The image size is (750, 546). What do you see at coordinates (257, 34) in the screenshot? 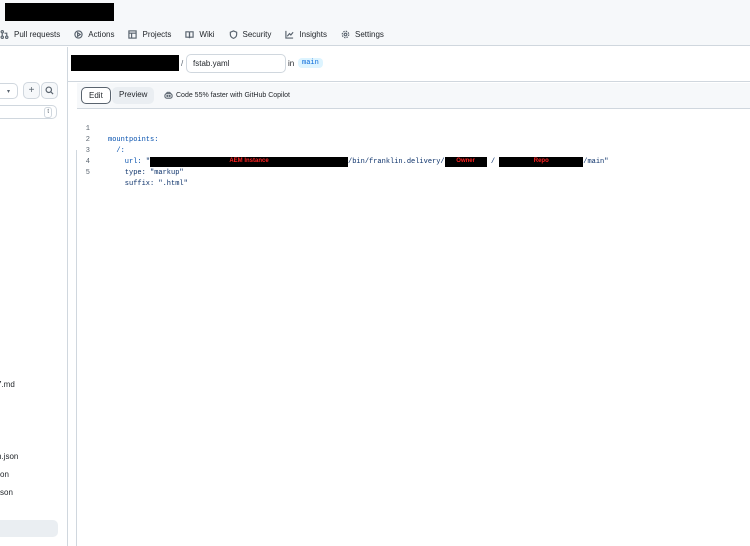
I see `nav-label: Security` at bounding box center [257, 34].